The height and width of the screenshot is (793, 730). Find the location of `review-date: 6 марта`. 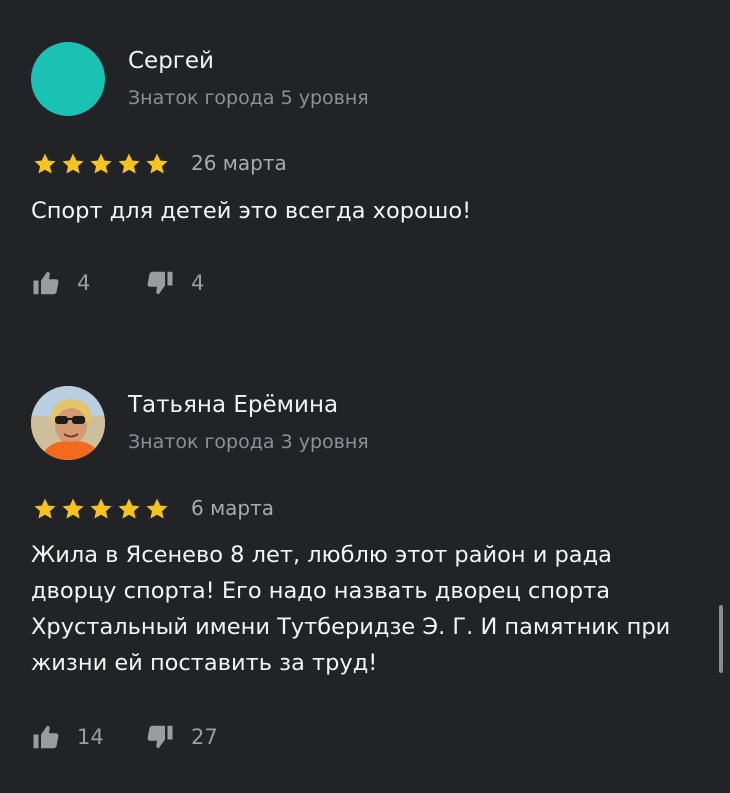

review-date: 6 марта is located at coordinates (233, 508).